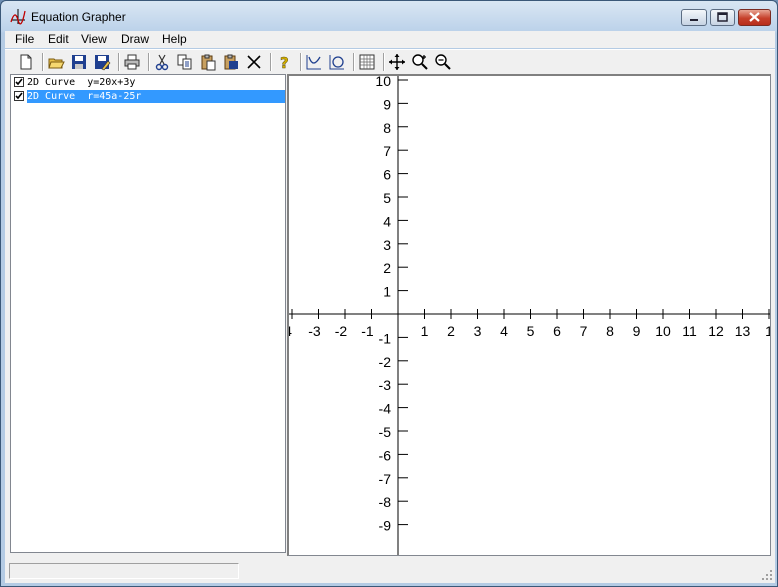 The height and width of the screenshot is (587, 778). Describe the element at coordinates (341, 331) in the screenshot. I see `x-tick-label: -2` at that location.